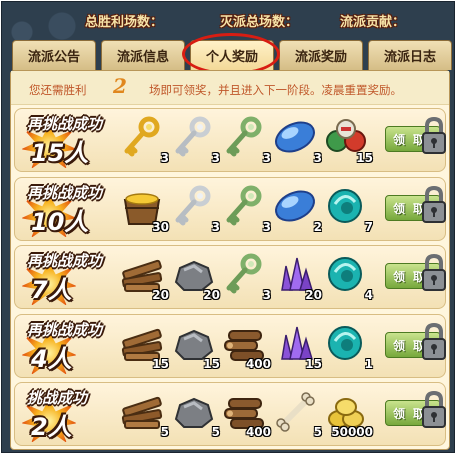 The height and width of the screenshot is (455, 458). I want to click on reward-row: 再挑战成功 15人 3 3 3 3 15 领取, so click(230, 140).